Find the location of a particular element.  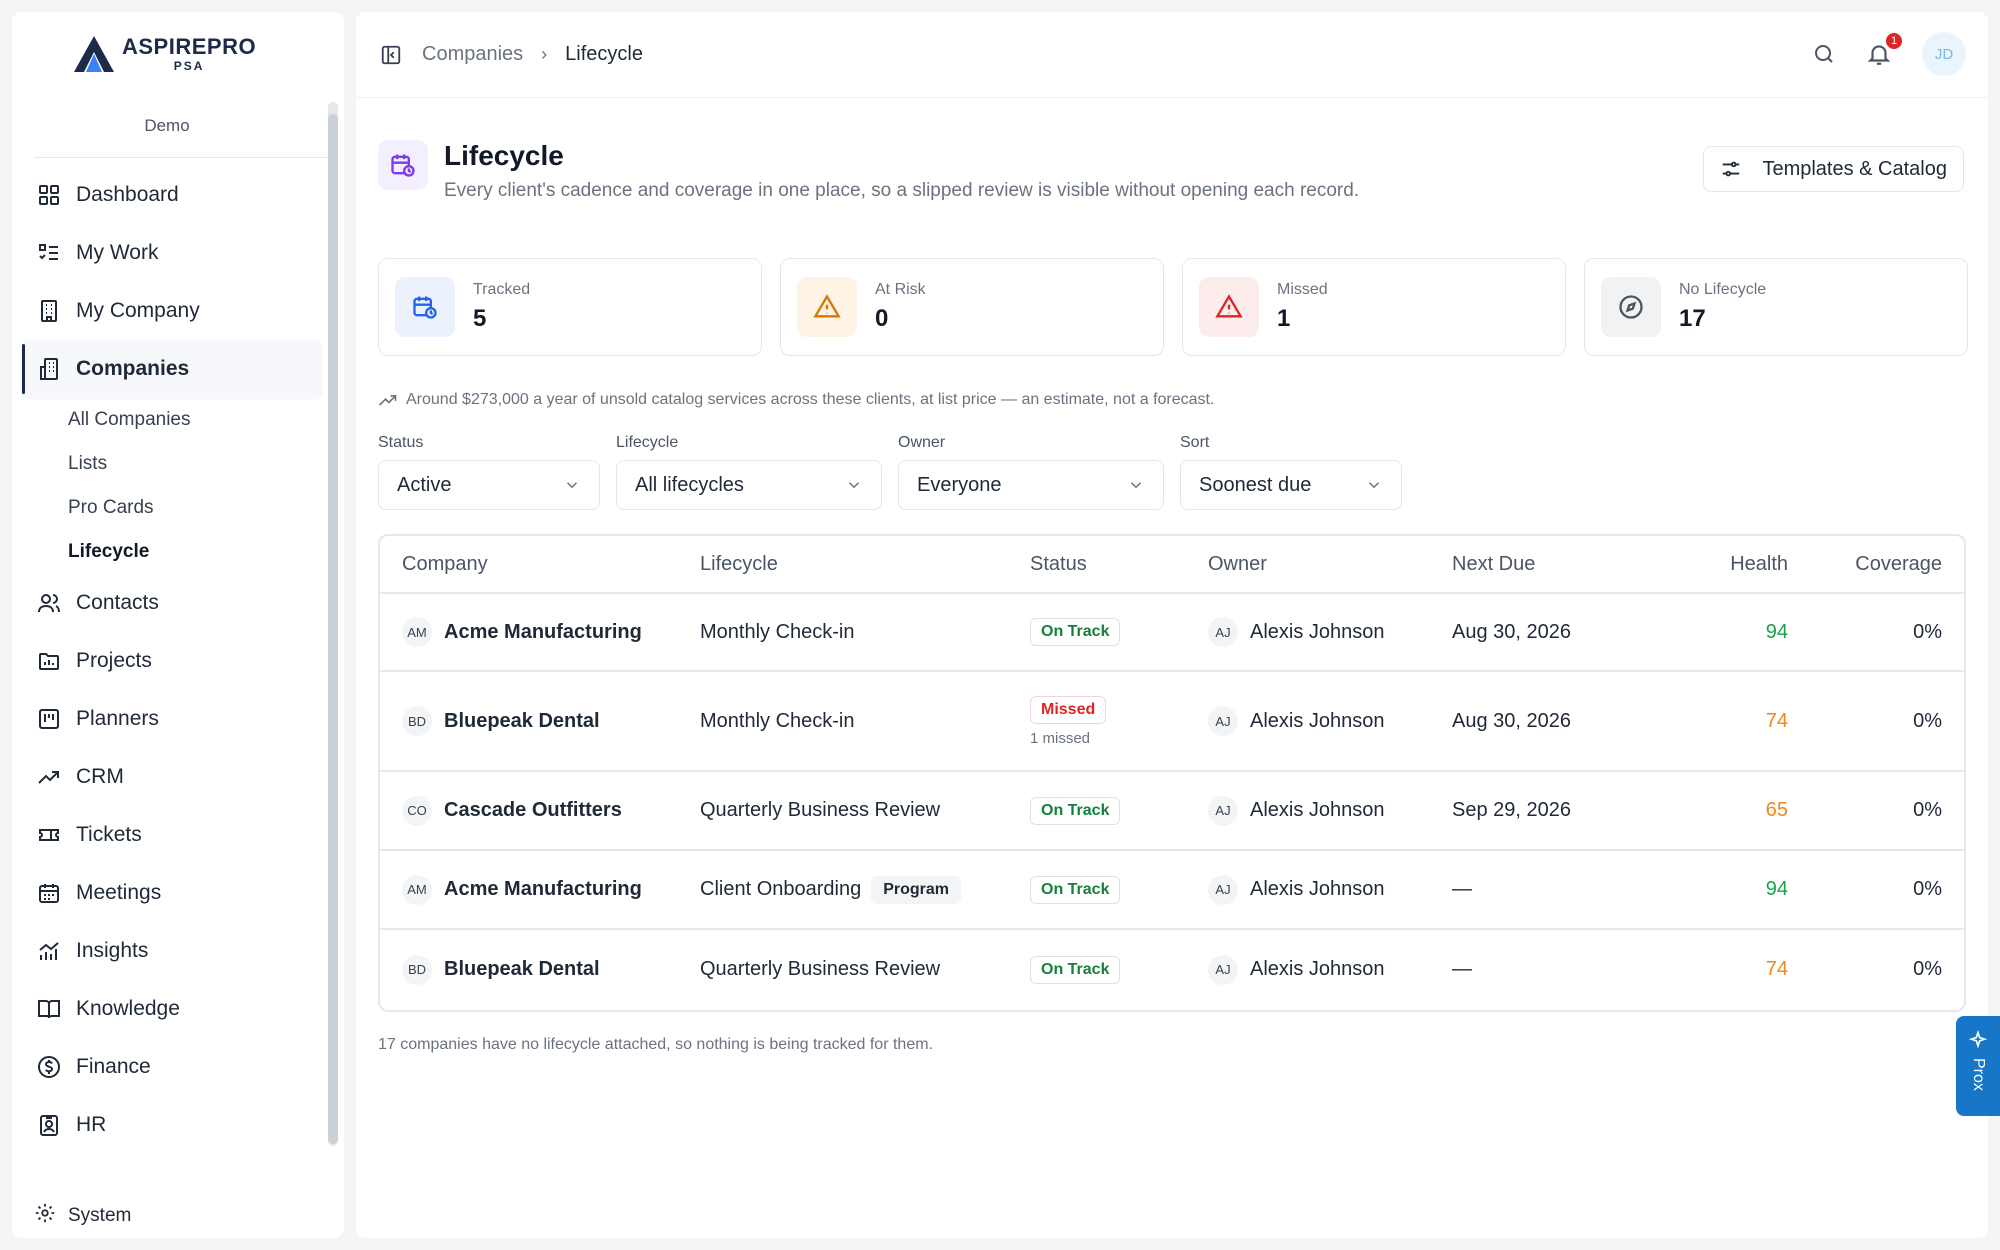

column-header-lifecycle: Lifecycle is located at coordinates (739, 564).